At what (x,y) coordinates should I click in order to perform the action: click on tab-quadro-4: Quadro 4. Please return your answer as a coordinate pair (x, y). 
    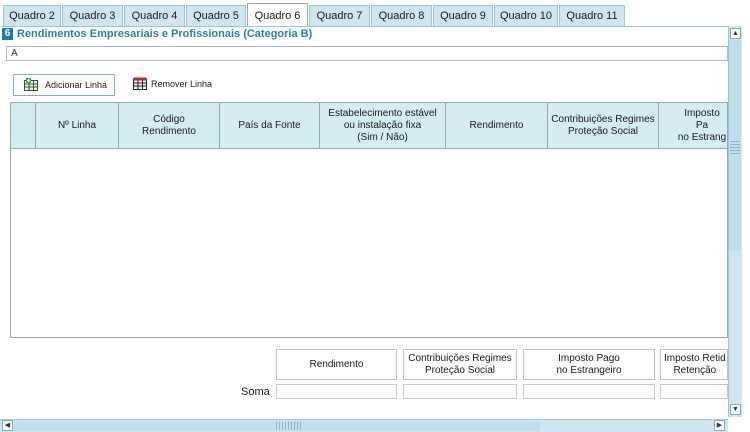
    Looking at the image, I should click on (154, 15).